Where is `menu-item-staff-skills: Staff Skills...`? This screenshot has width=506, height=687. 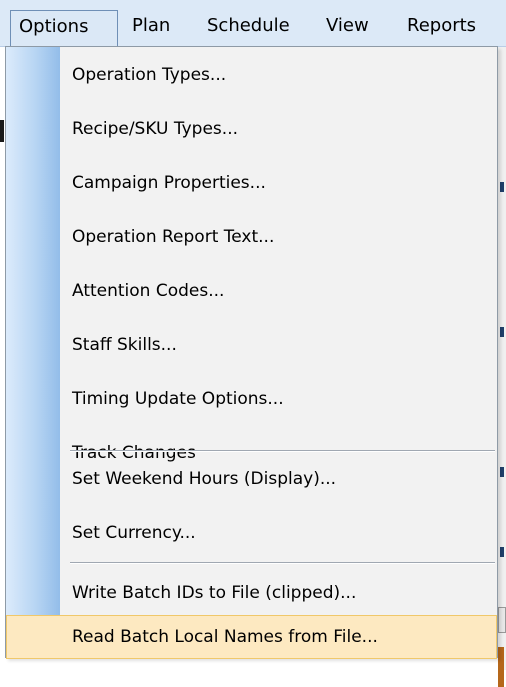 menu-item-staff-skills: Staff Skills... is located at coordinates (251, 345).